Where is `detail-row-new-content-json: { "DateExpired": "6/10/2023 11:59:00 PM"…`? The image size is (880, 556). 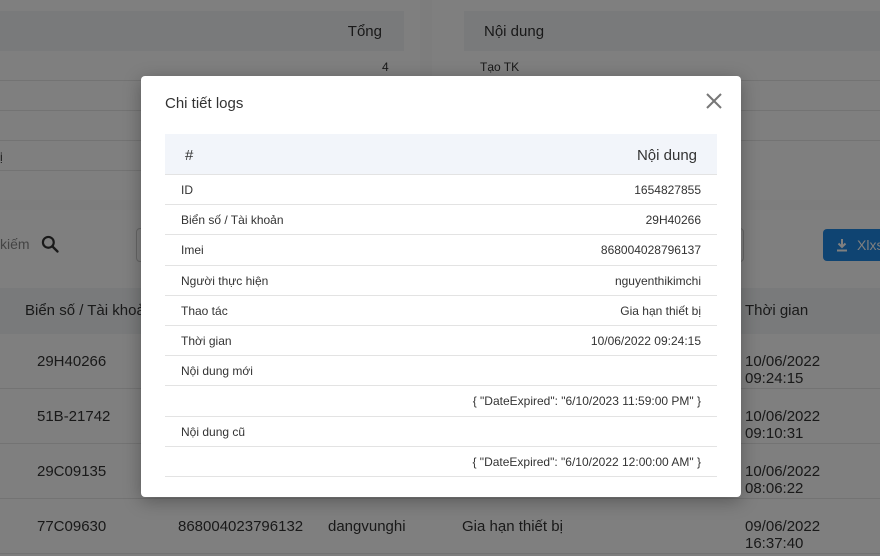 detail-row-new-content-json: { "DateExpired": "6/10/2023 11:59:00 PM"… is located at coordinates (441, 401).